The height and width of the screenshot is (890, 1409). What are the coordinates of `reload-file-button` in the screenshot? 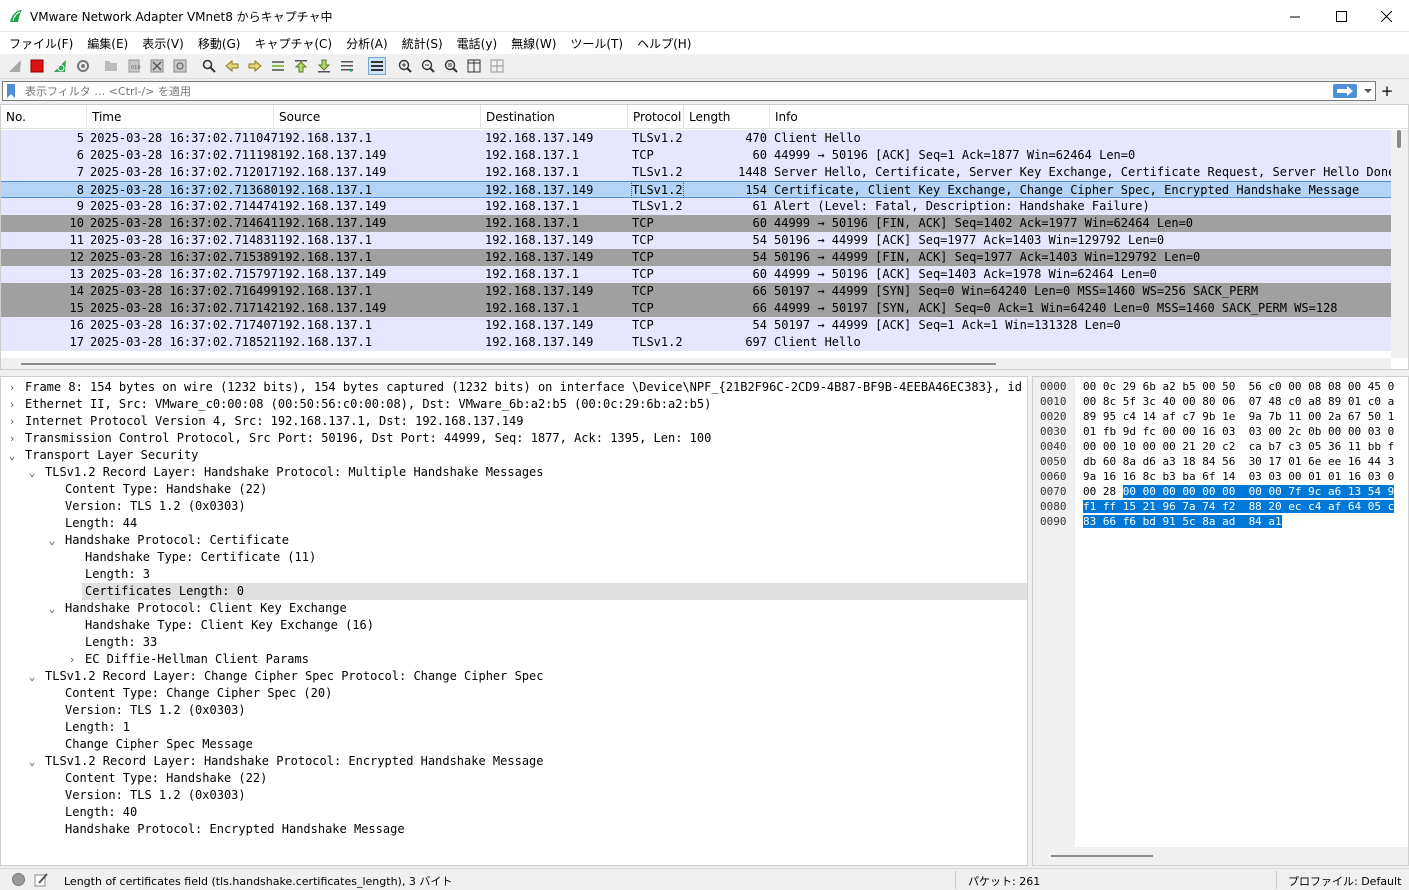 It's located at (180, 66).